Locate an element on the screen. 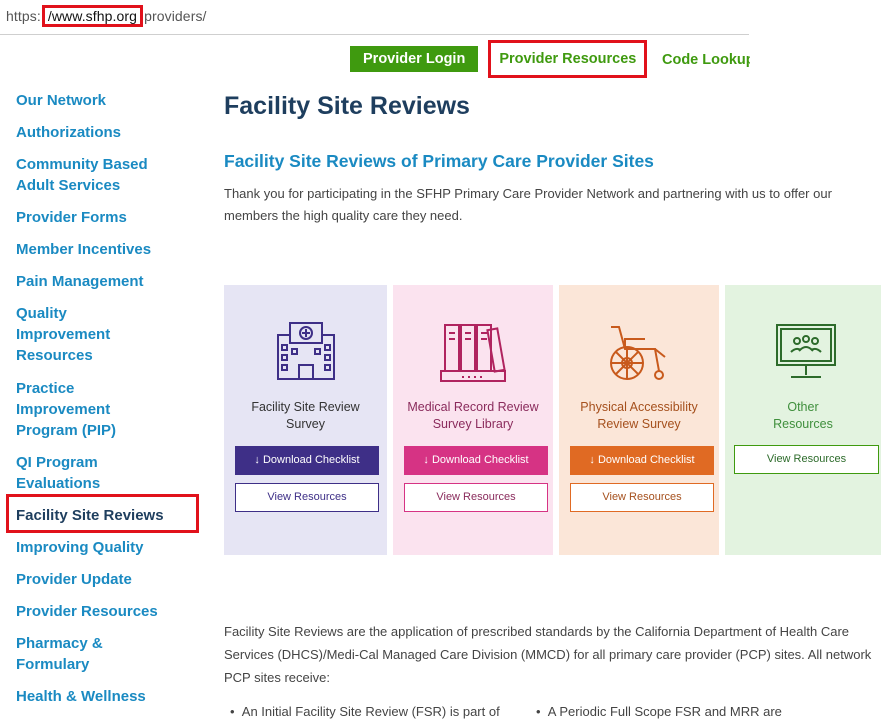 Image resolution: width=881 pixels, height=719 pixels. header-divider is located at coordinates (374, 34).